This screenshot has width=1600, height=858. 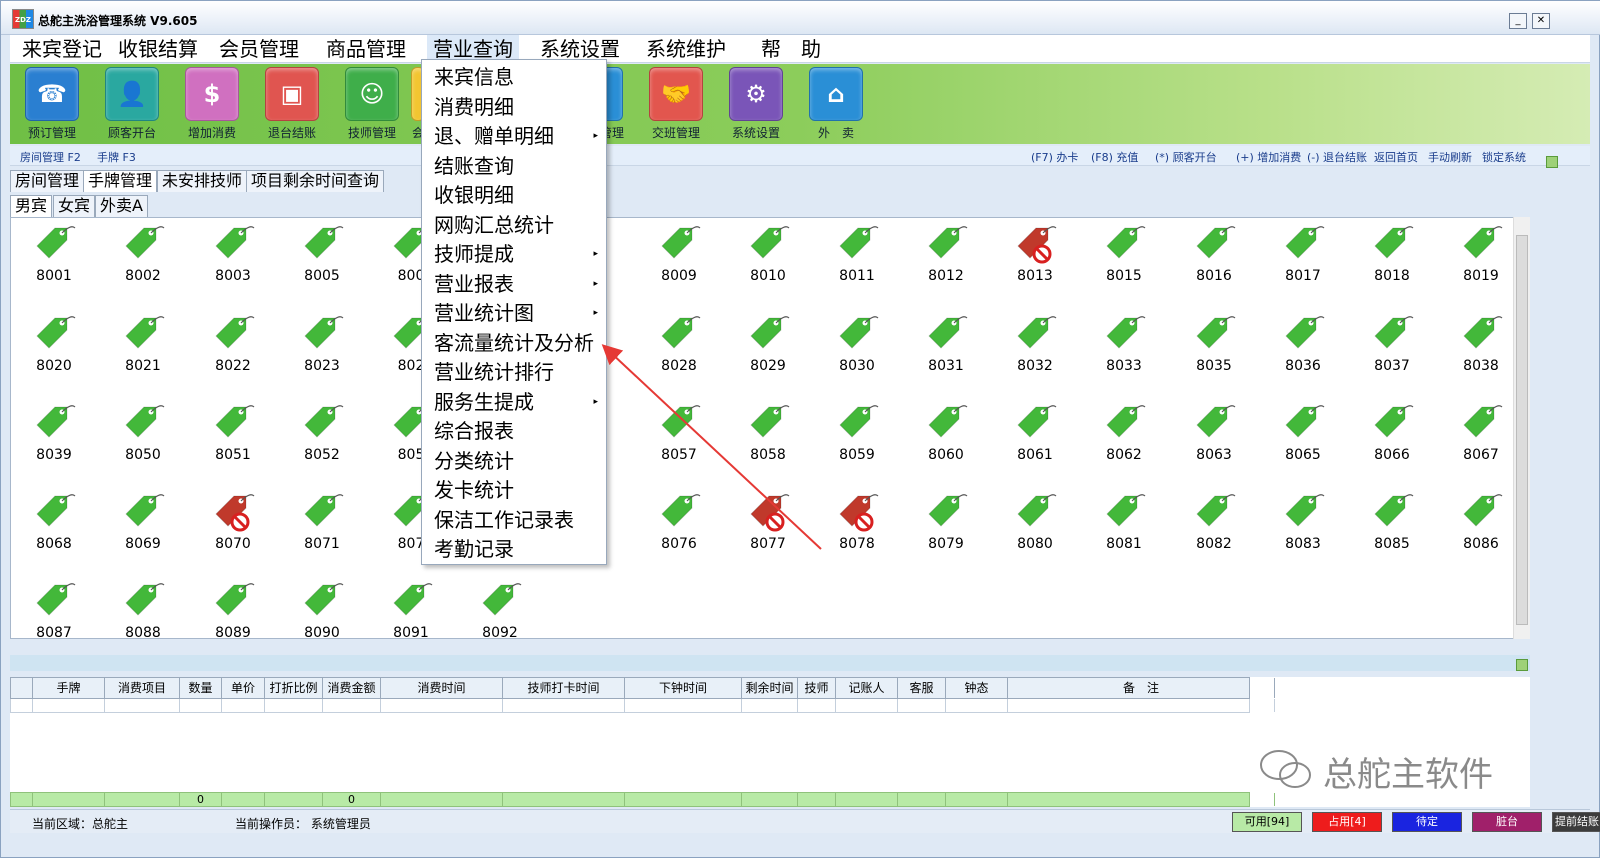 I want to click on dropdown-item: 收银明细, so click(x=514, y=195).